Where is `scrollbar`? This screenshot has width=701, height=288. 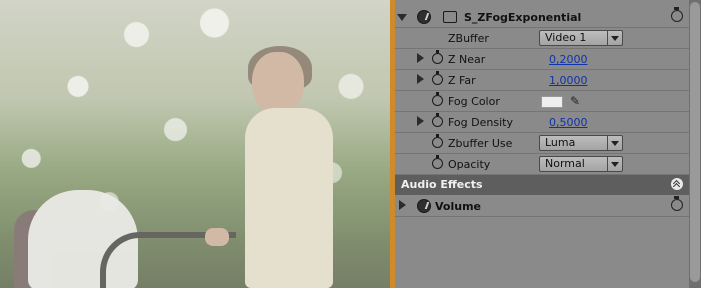 scrollbar is located at coordinates (695, 144).